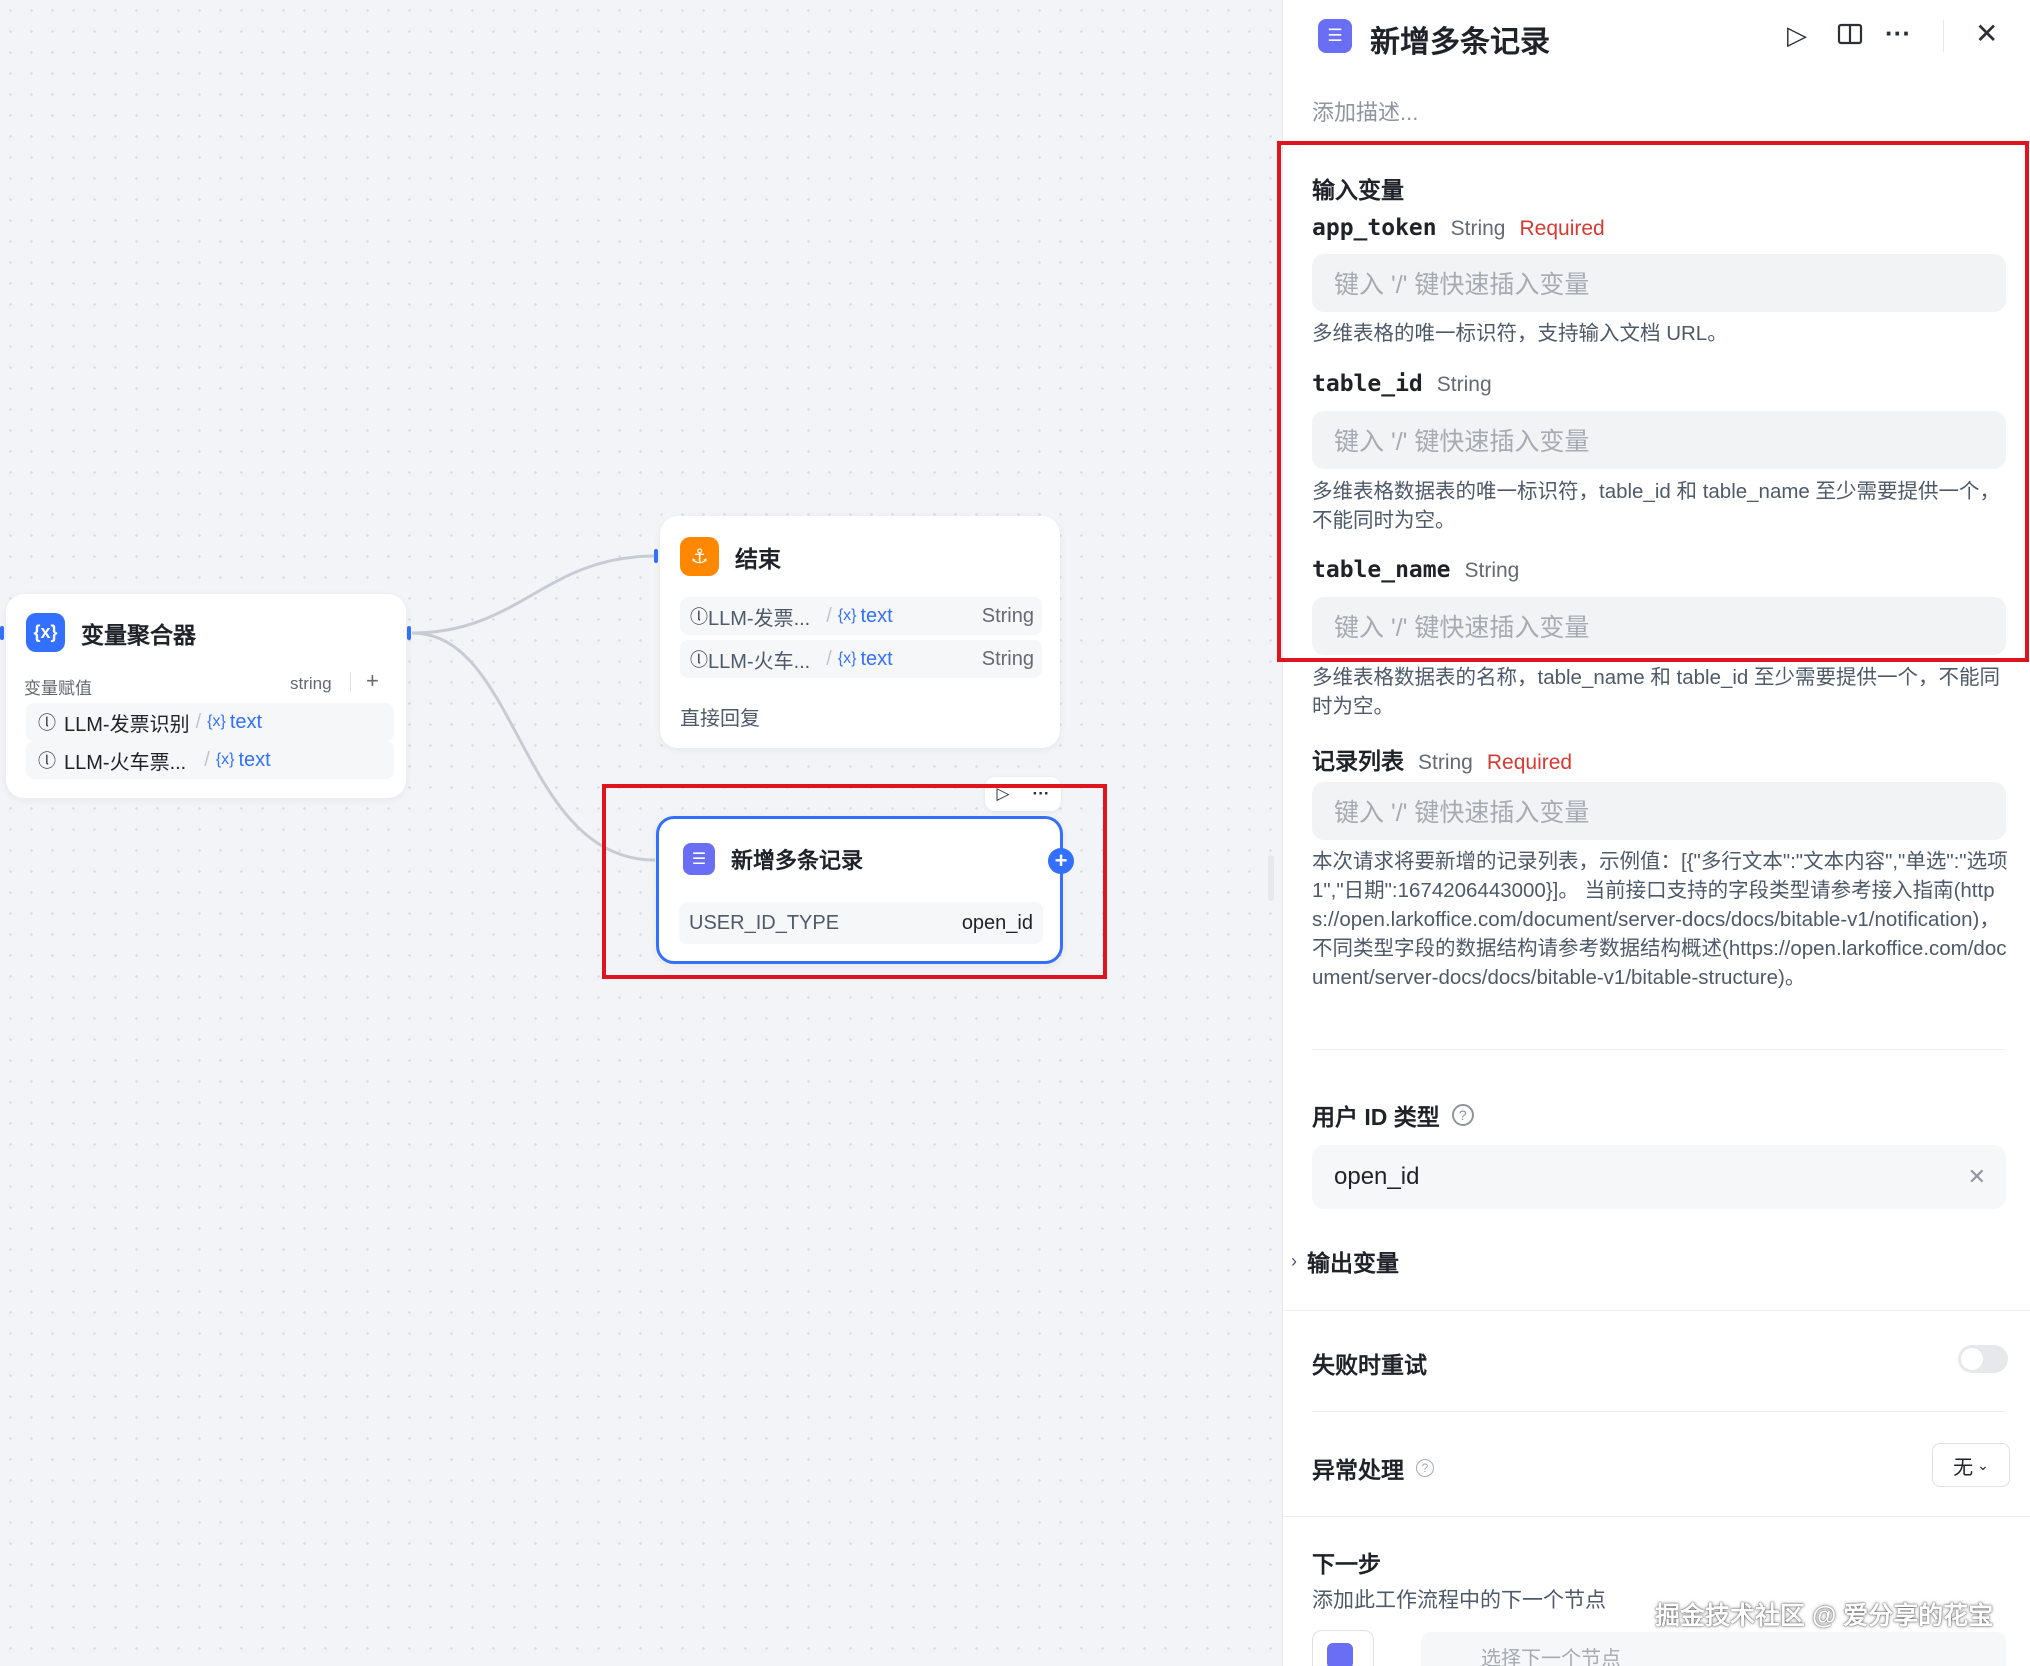 The height and width of the screenshot is (1666, 2030). Describe the element at coordinates (1343, 1648) in the screenshot. I see `next-step-node-icon` at that location.